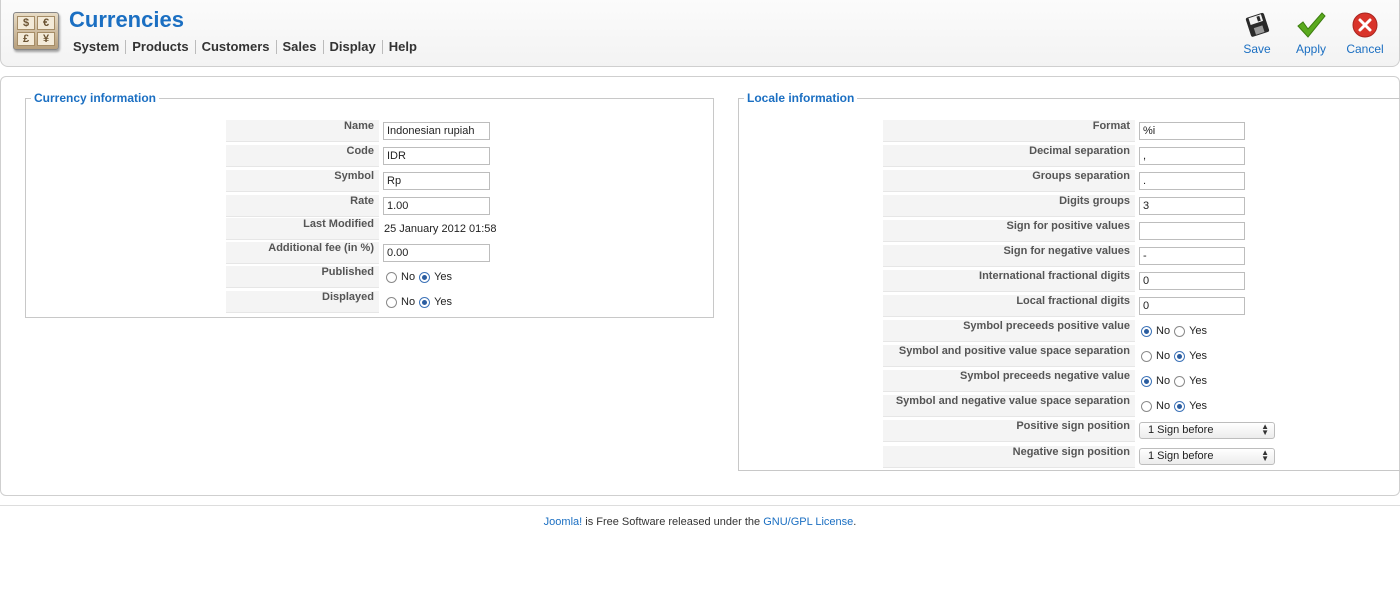 The width and height of the screenshot is (1400, 600). Describe the element at coordinates (1009, 457) in the screenshot. I see `negative-sign-position-label: Negative sign position` at that location.